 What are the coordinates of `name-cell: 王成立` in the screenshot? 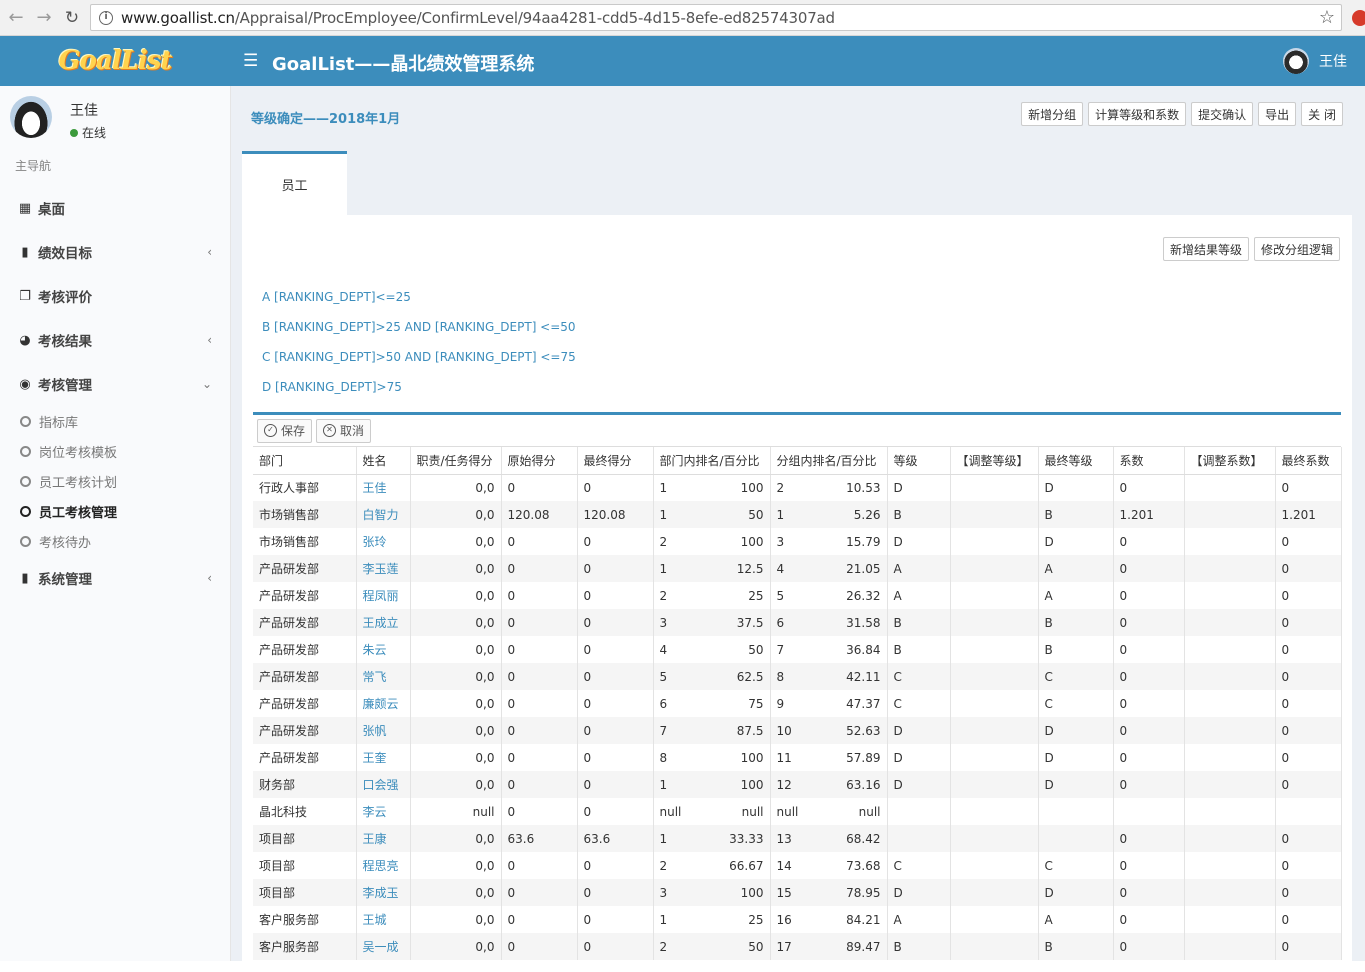 It's located at (383, 622).